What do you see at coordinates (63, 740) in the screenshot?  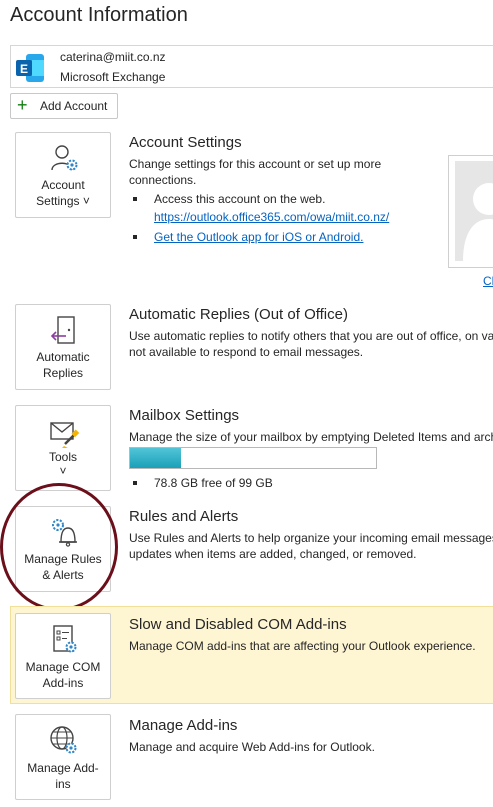 I see `globe-addins-icon` at bounding box center [63, 740].